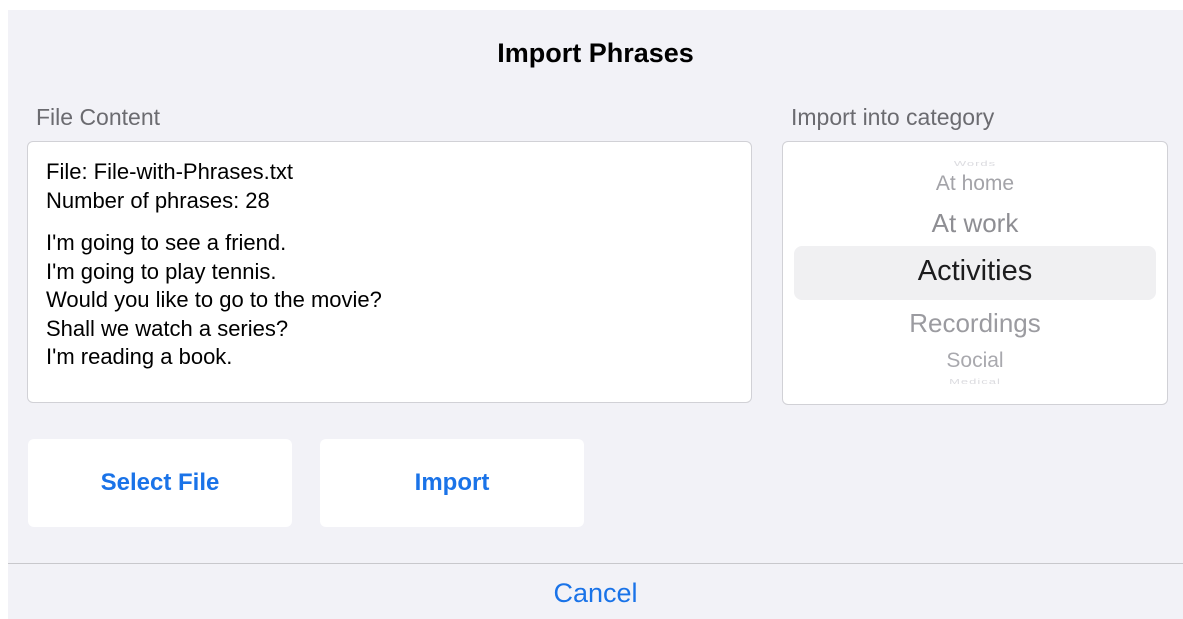 The width and height of the screenshot is (1183, 619). Describe the element at coordinates (975, 381) in the screenshot. I see `picker-item-medical: Medical` at that location.